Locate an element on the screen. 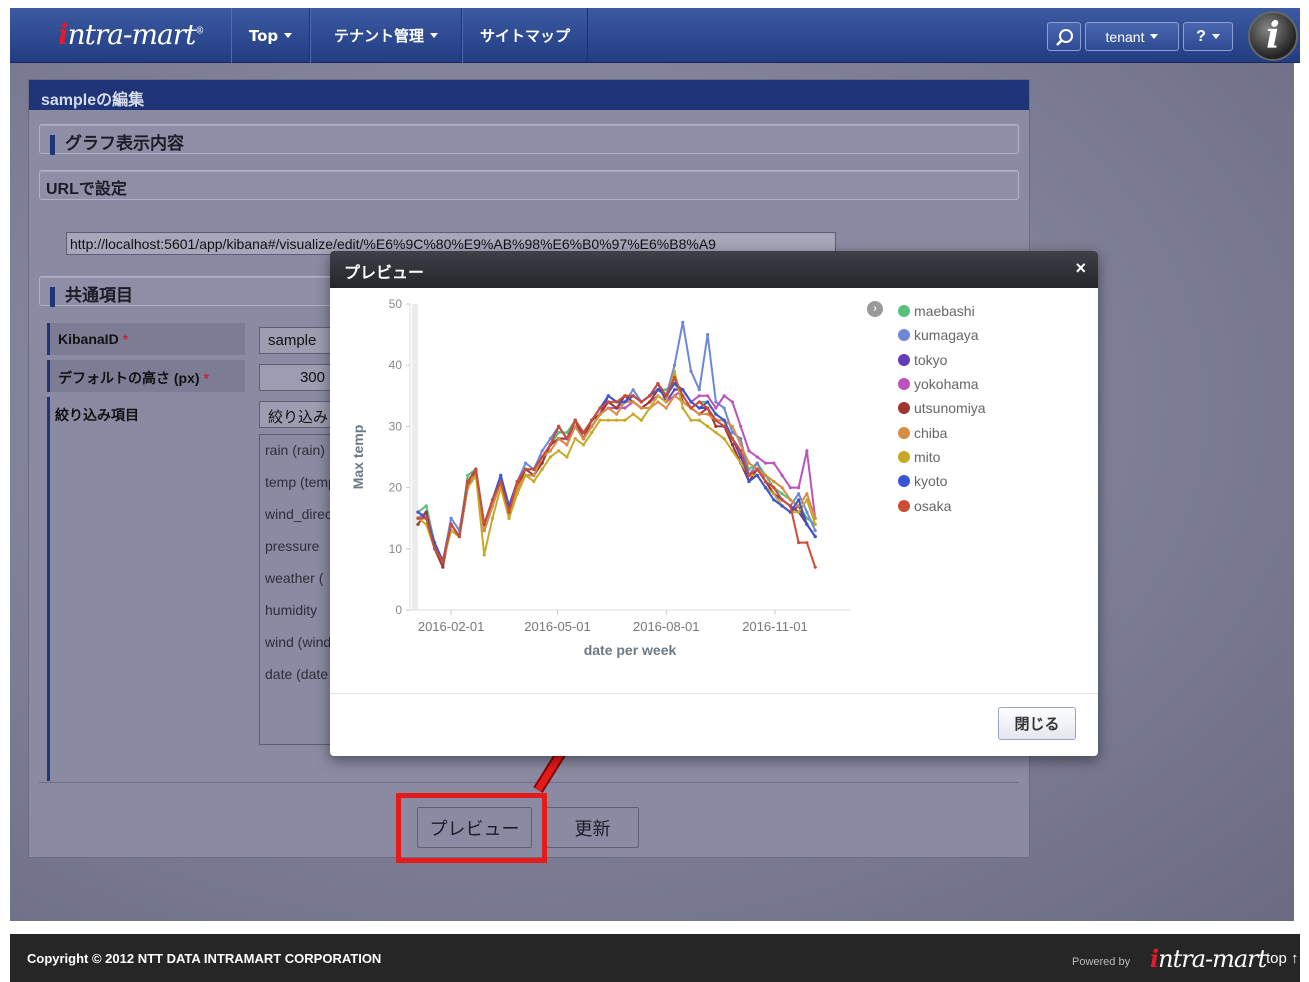 This screenshot has width=1309, height=982. legend-label: utsunomiya is located at coordinates (950, 408).